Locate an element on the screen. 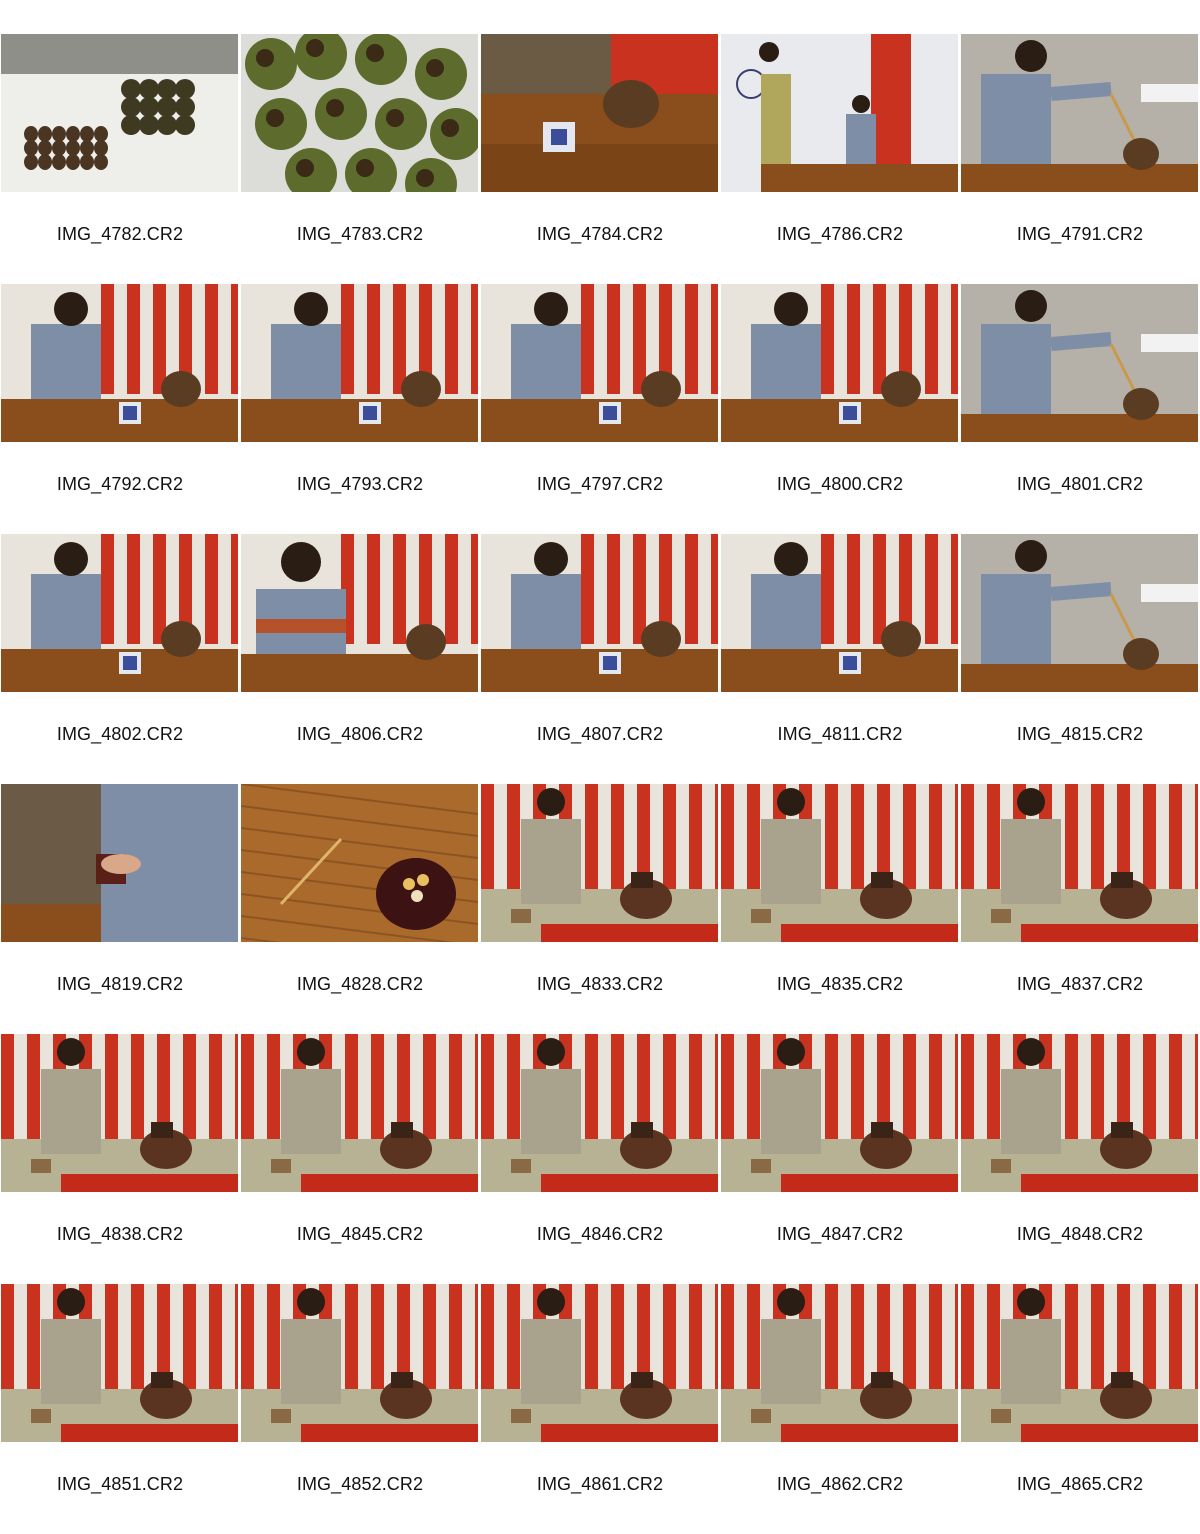  file-name-label: IMG_4846.CR2 is located at coordinates (600, 1234).